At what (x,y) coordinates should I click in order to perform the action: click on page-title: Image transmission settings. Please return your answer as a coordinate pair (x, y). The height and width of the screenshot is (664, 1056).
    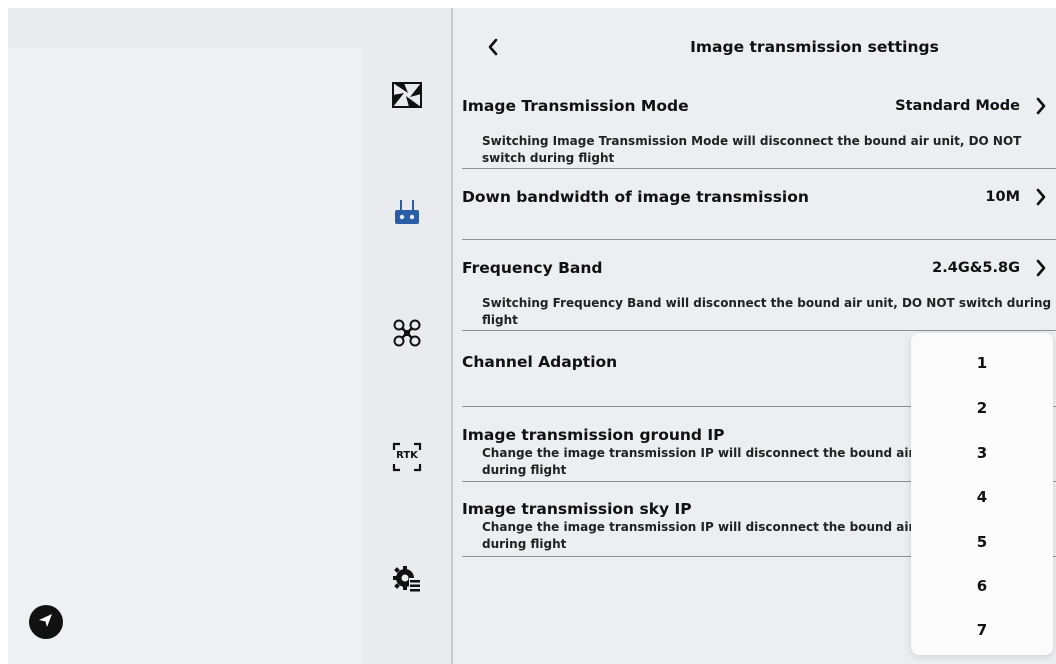
    Looking at the image, I should click on (814, 47).